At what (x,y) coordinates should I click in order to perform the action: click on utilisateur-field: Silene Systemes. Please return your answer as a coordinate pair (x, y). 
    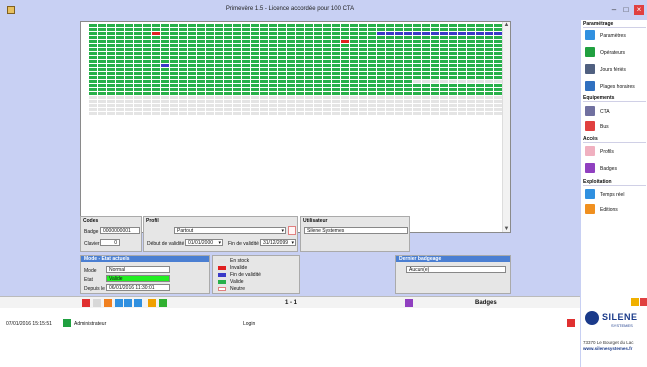
    Looking at the image, I should click on (356, 230).